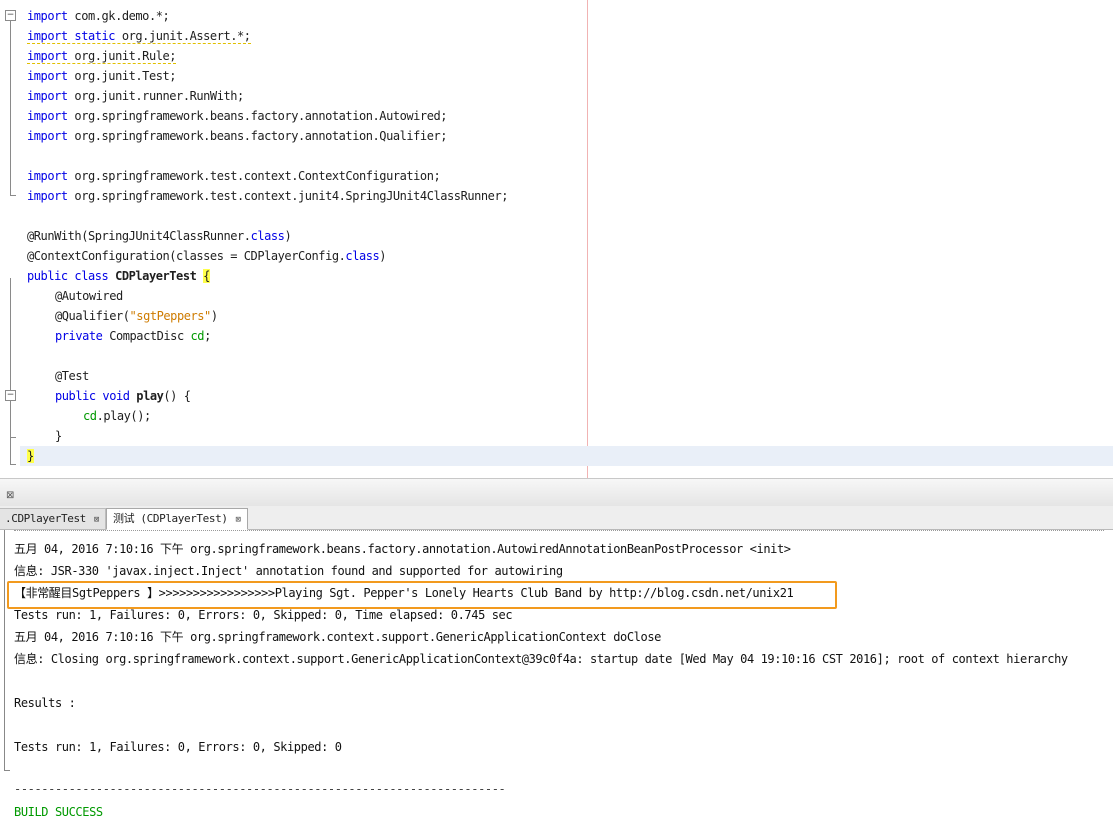 The image size is (1113, 821). I want to click on matched-brace: }, so click(30, 456).